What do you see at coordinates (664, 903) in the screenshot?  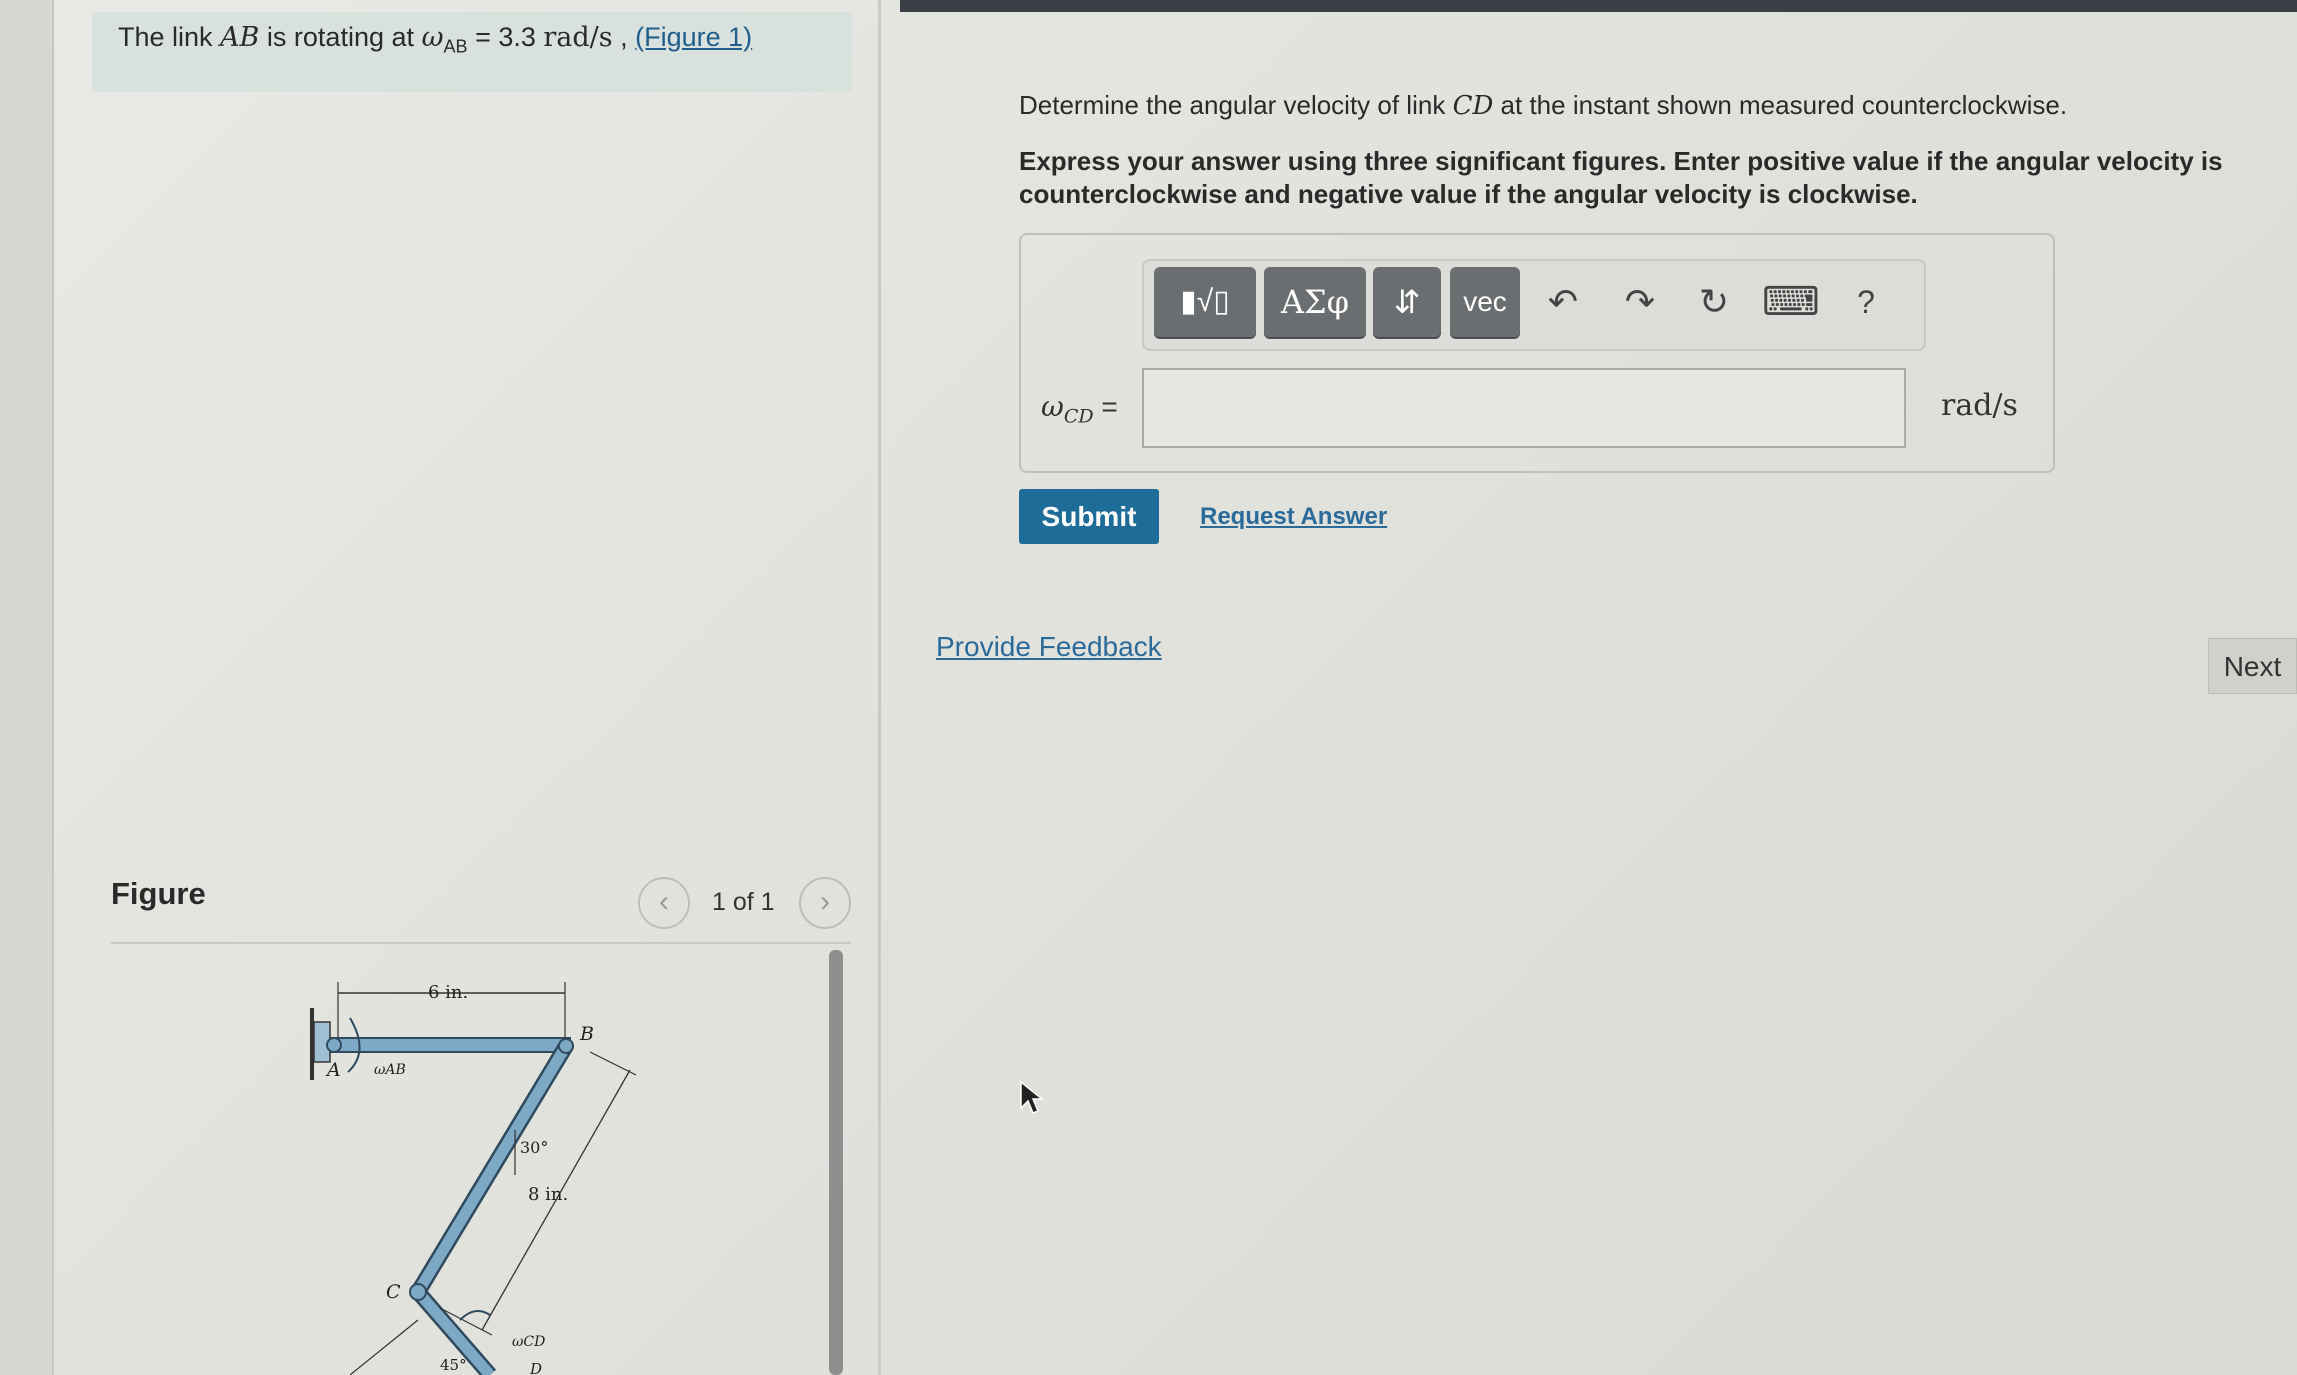 I see `figure-prev-button: ‹` at bounding box center [664, 903].